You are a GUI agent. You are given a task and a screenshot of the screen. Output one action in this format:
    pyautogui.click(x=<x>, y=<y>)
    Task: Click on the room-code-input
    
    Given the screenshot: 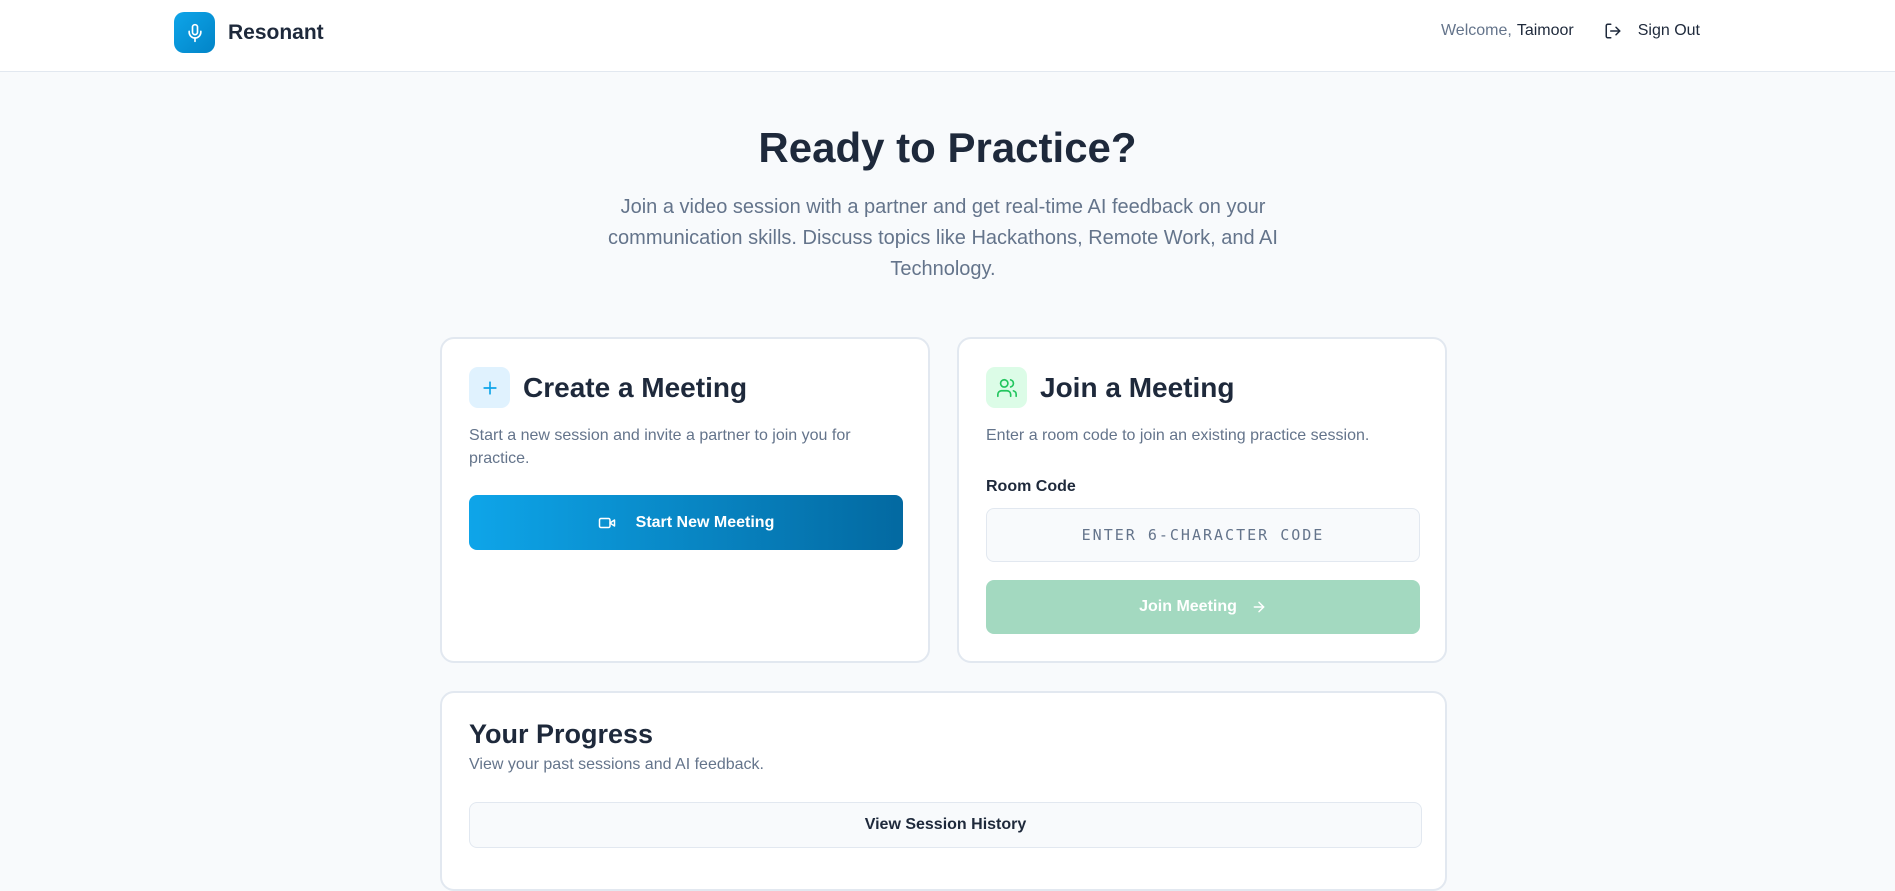 What is the action you would take?
    pyautogui.click(x=1203, y=535)
    